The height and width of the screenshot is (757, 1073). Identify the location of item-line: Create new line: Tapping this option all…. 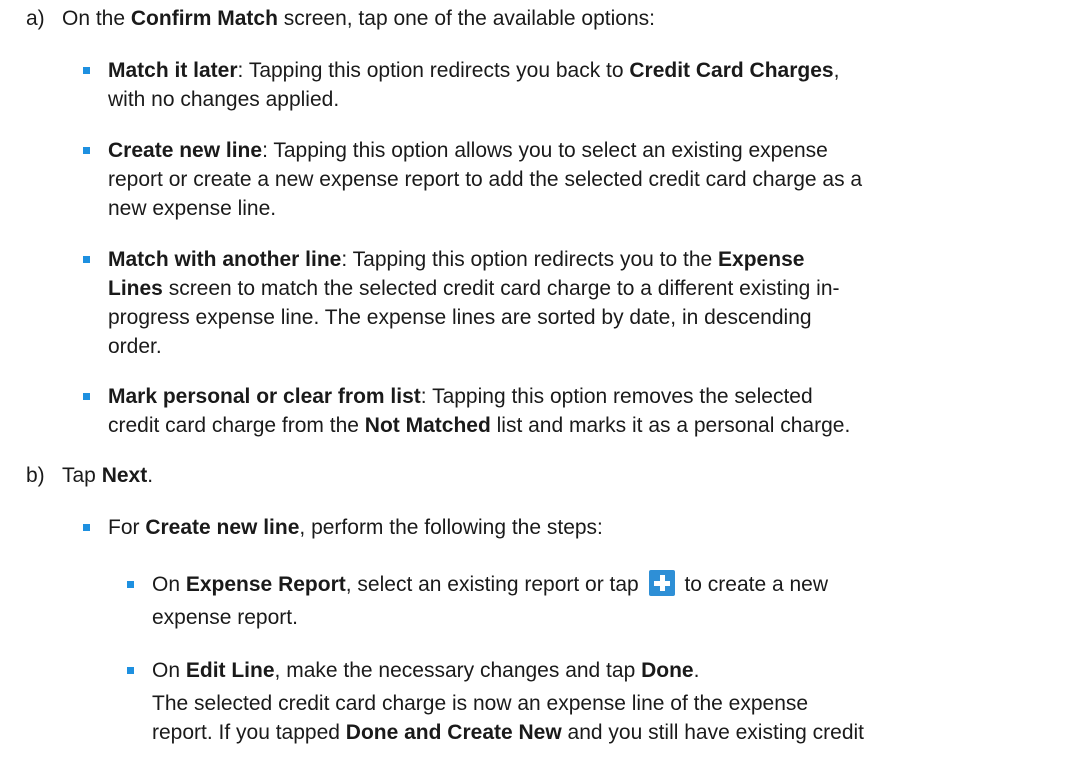
(468, 150).